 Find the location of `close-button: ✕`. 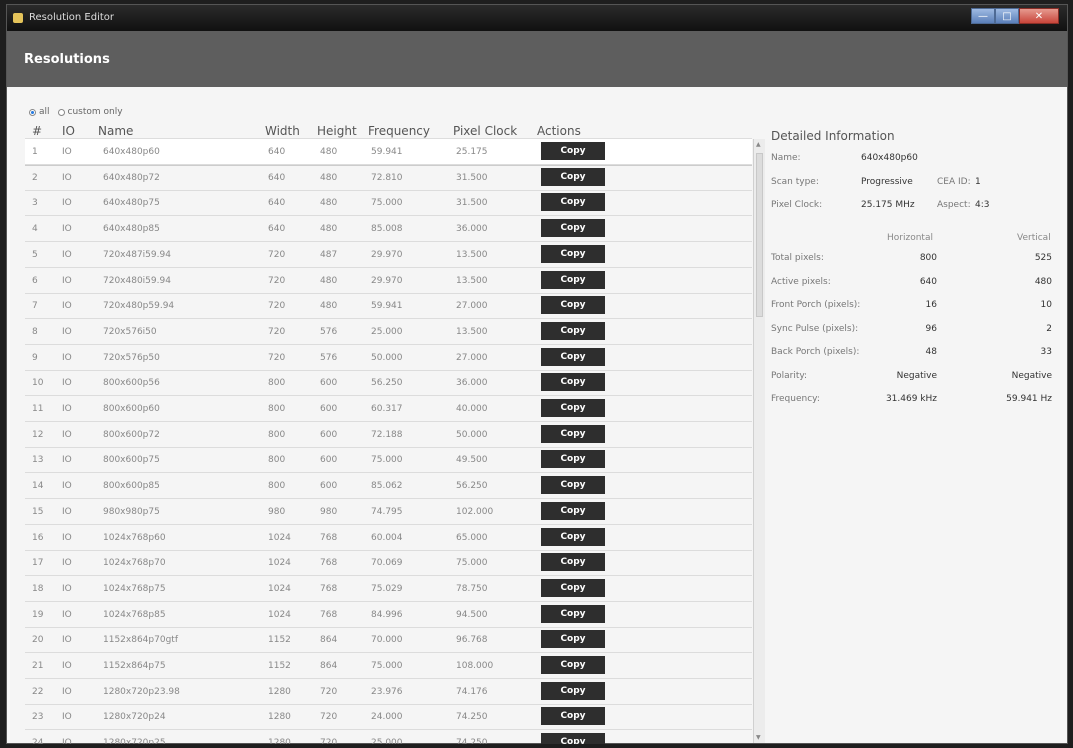

close-button: ✕ is located at coordinates (1039, 16).